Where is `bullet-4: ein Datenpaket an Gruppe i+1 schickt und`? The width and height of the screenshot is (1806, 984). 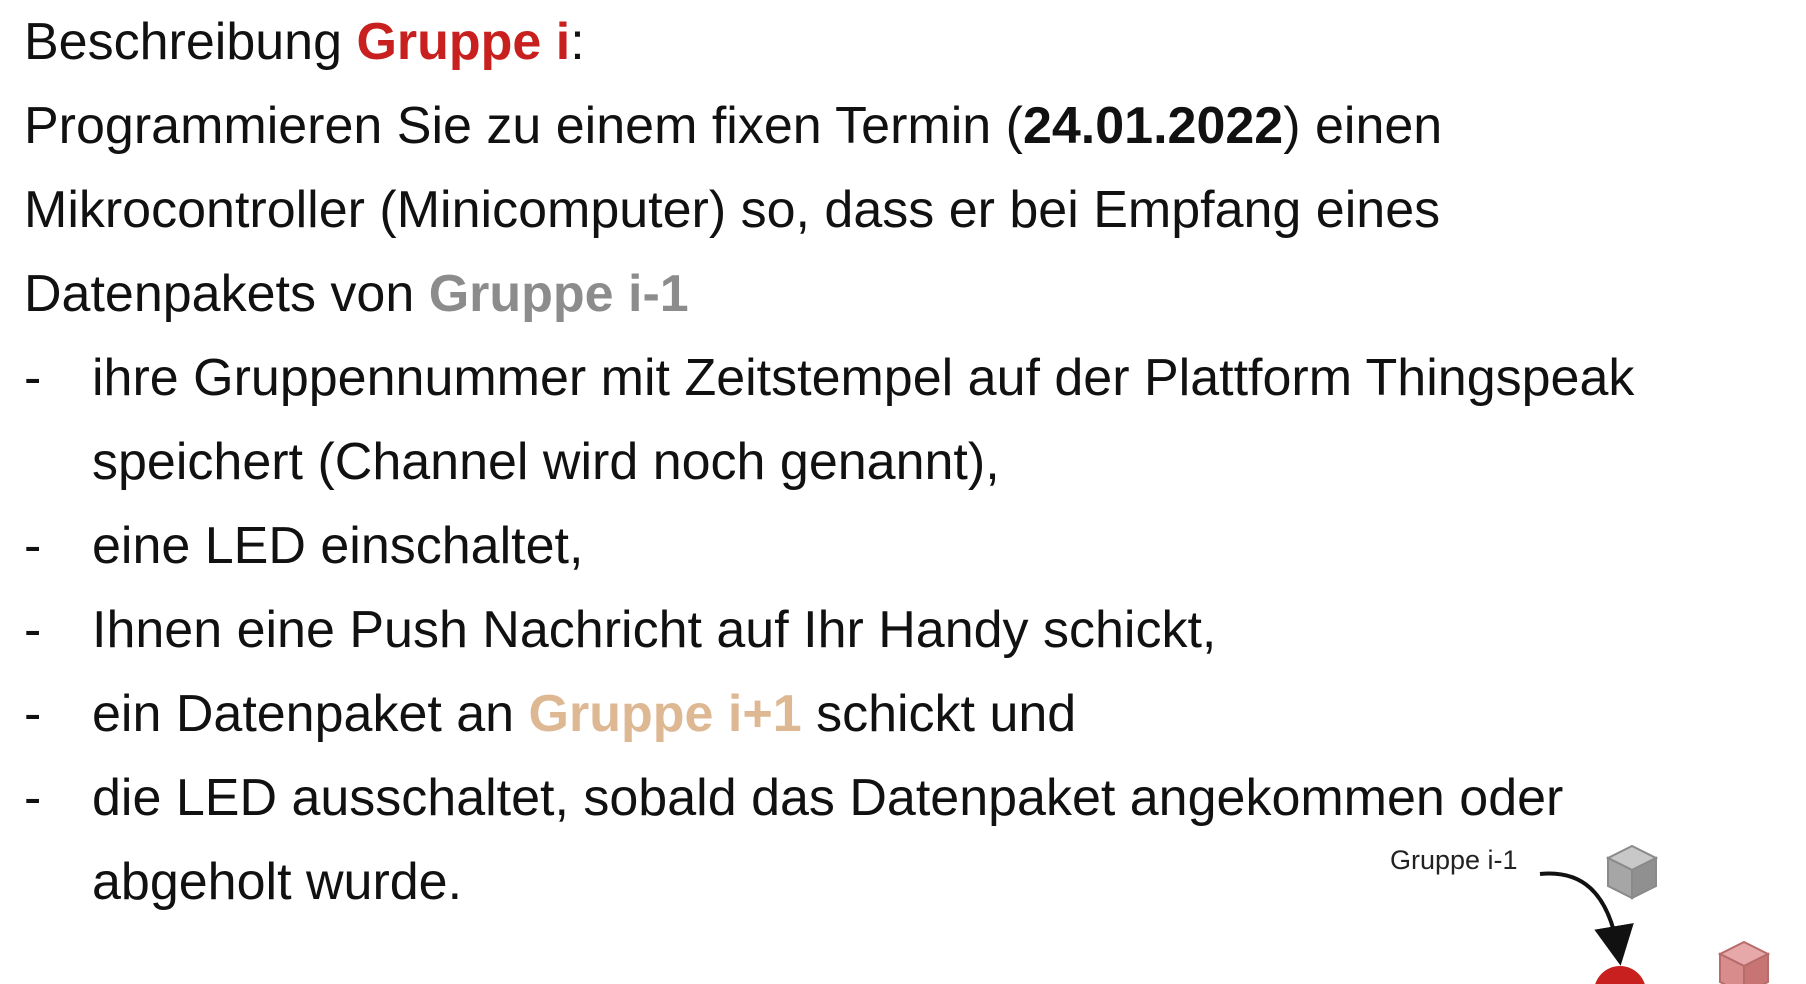 bullet-4: ein Datenpaket an Gruppe i+1 schickt und is located at coordinates (584, 714).